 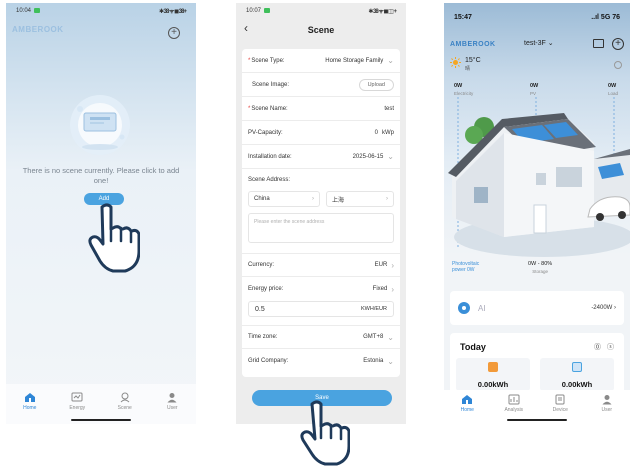 I want to click on field-label: *Scene Name:, so click(x=268, y=108).